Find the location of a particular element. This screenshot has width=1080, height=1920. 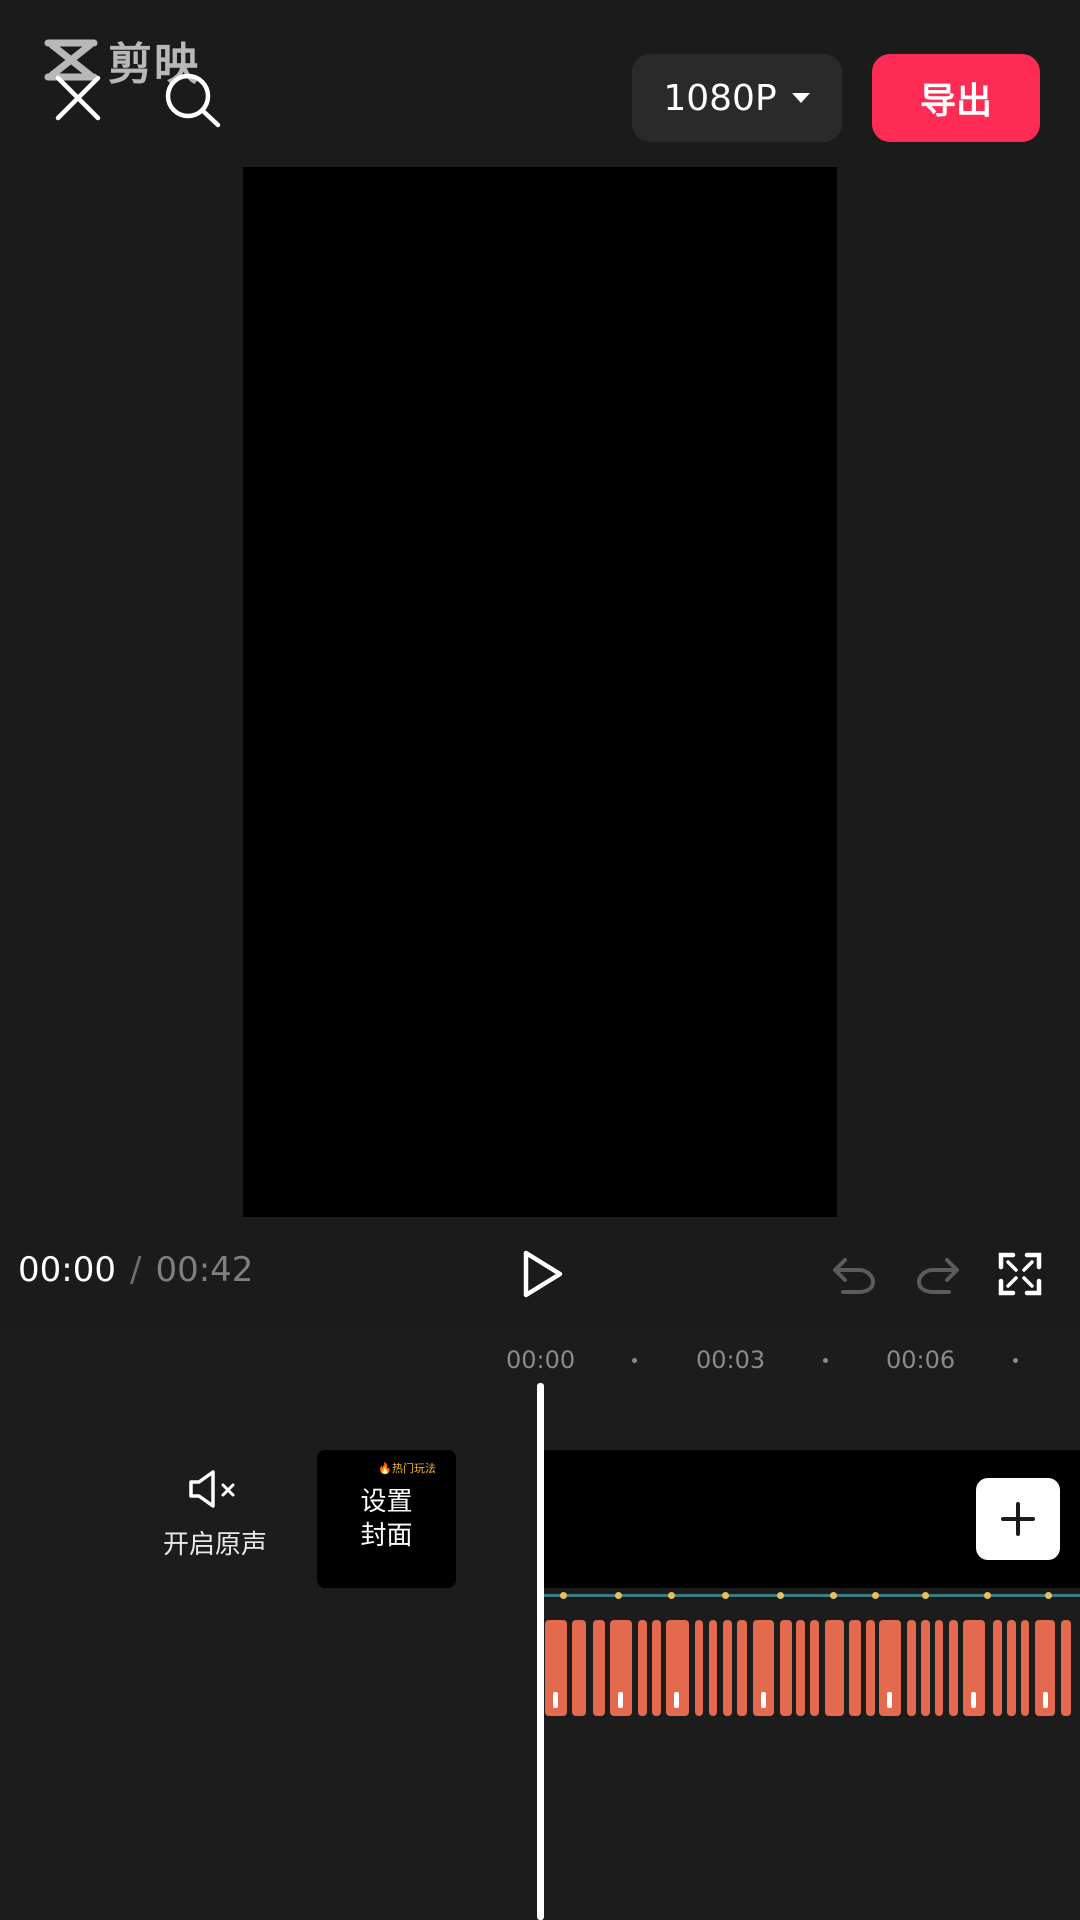

export-button: 导出 is located at coordinates (956, 98).